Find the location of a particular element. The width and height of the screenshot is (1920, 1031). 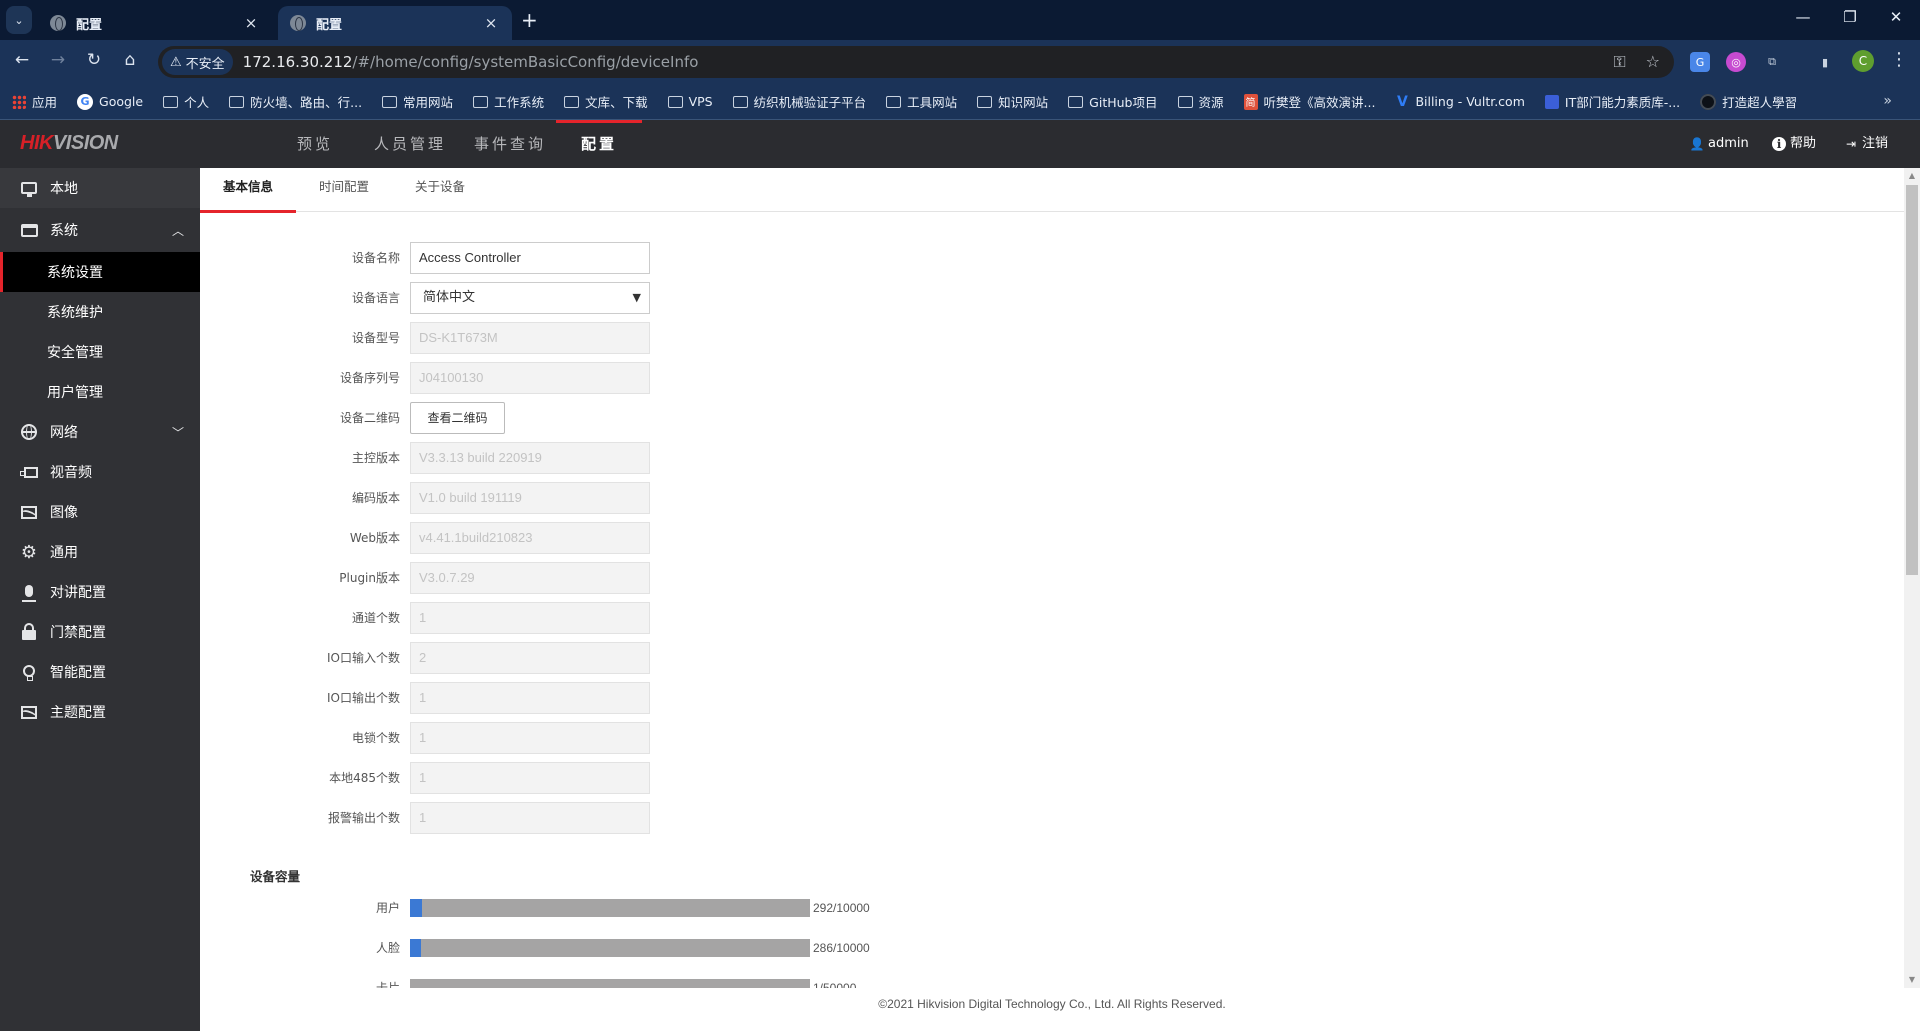

bookmark-item: V Billing - Vultr.com is located at coordinates (1460, 101).